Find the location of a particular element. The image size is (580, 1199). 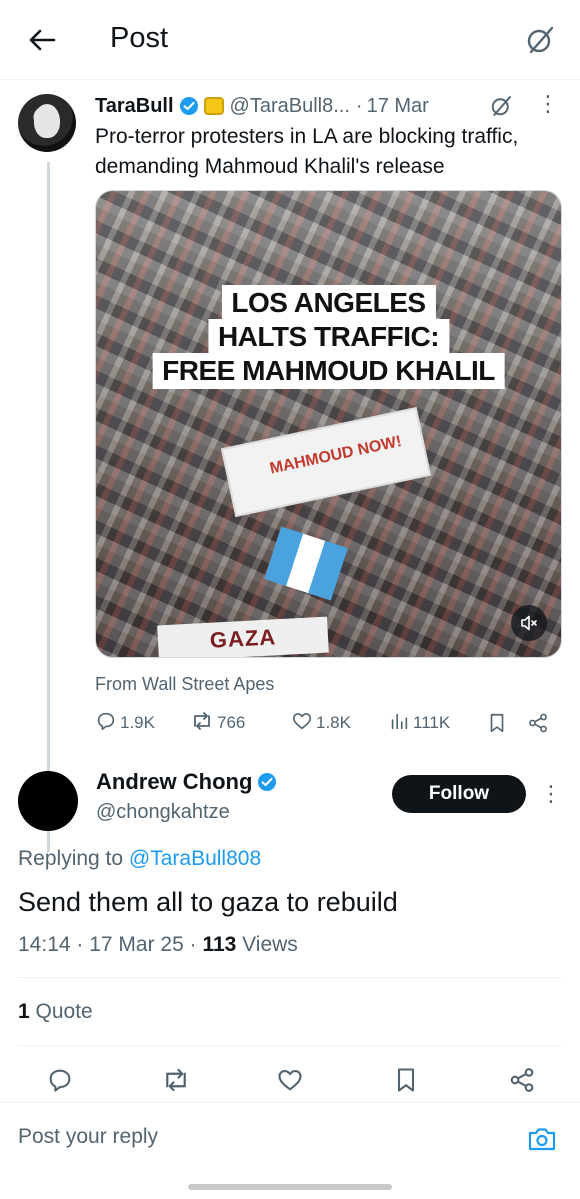

quote-count-row: 1 Quote is located at coordinates (55, 1012).